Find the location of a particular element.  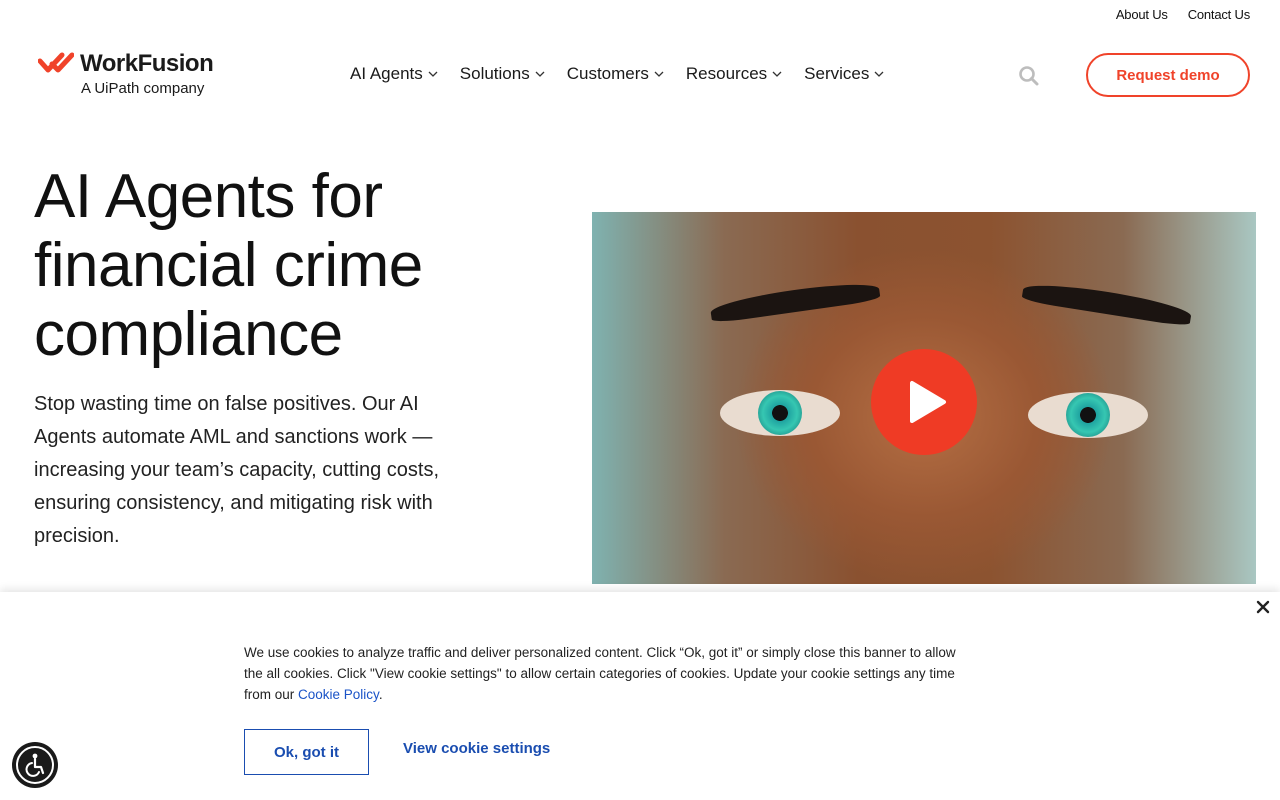

logo-name: WorkFusion is located at coordinates (147, 63).